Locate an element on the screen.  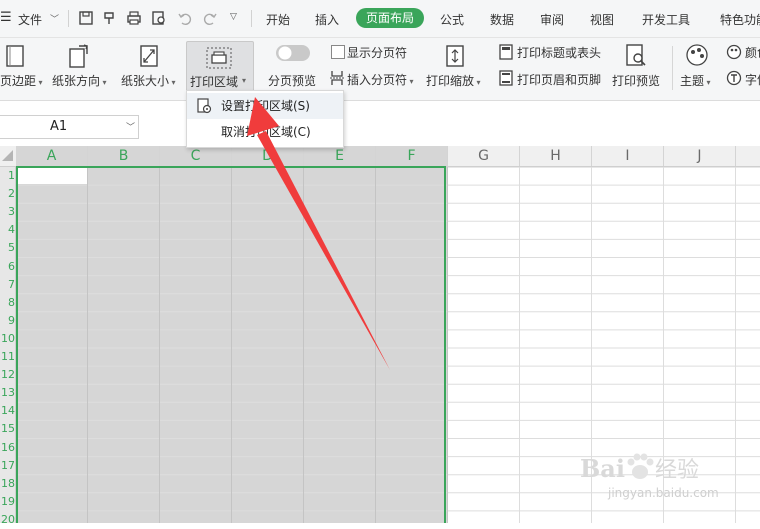
clear-print-area-menu-item: 取消打印区域(C) is located at coordinates (265, 132).